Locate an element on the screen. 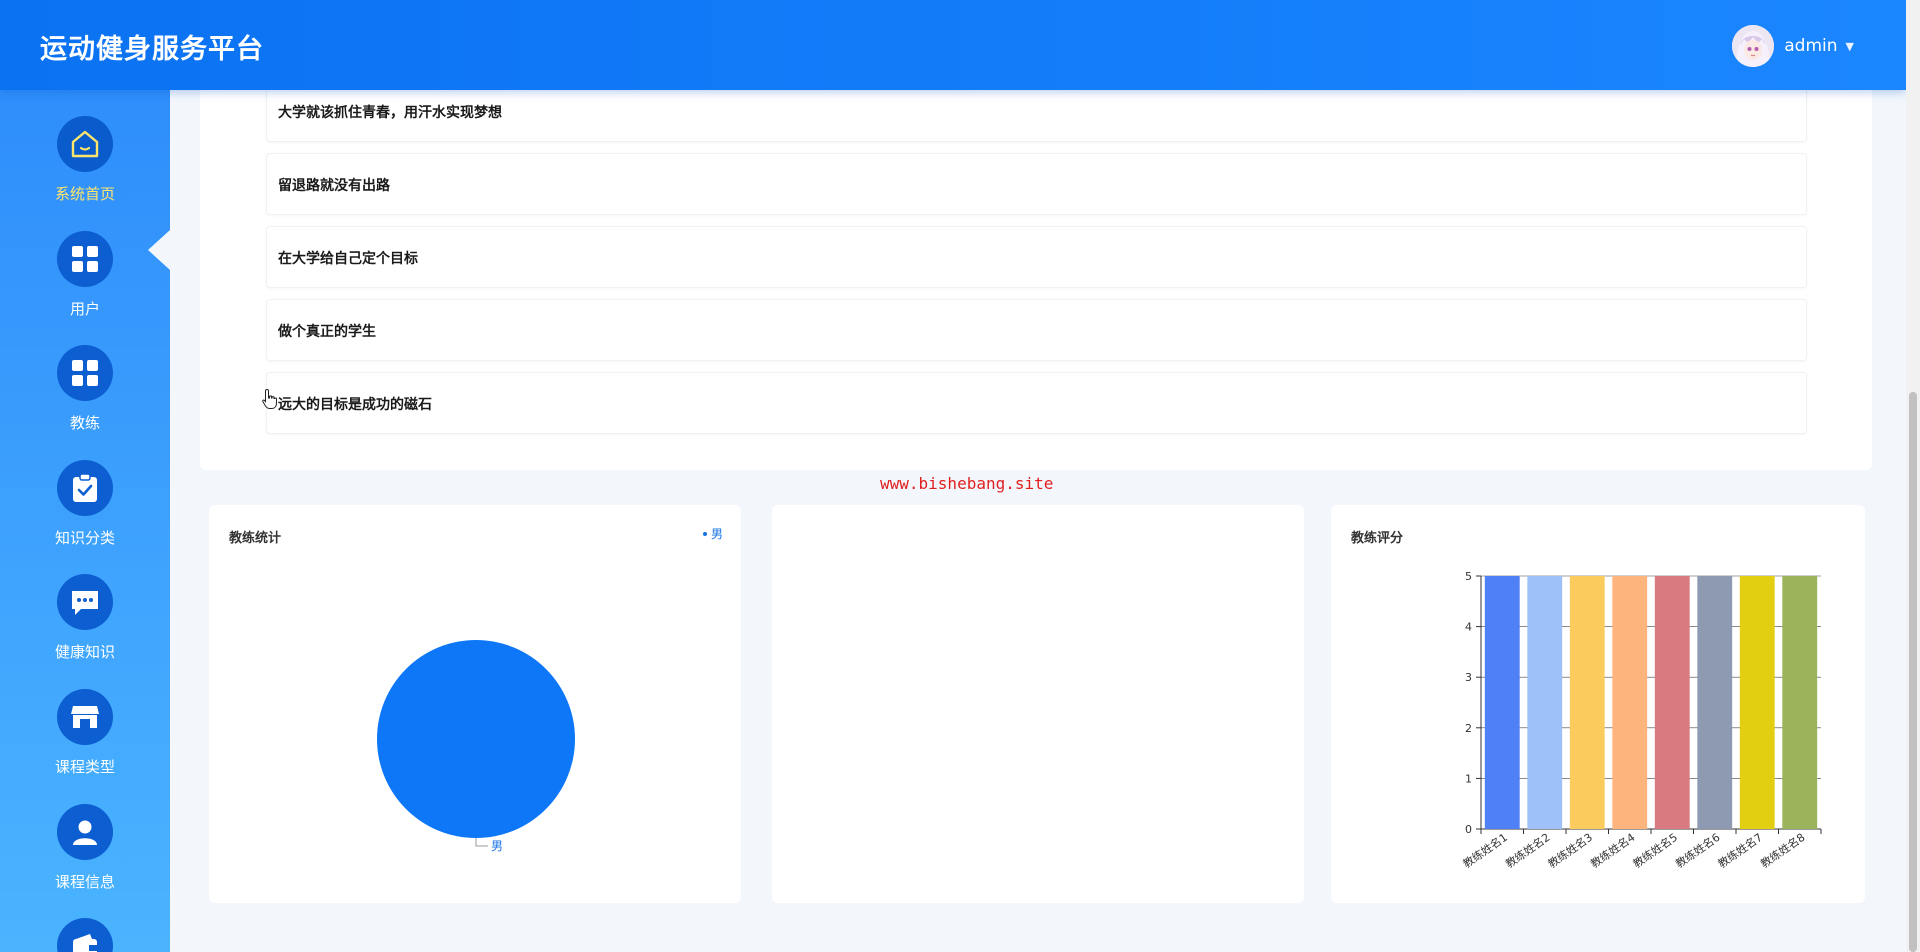 Image resolution: width=1920 pixels, height=952 pixels. sidebar-item-more is located at coordinates (85, 935).